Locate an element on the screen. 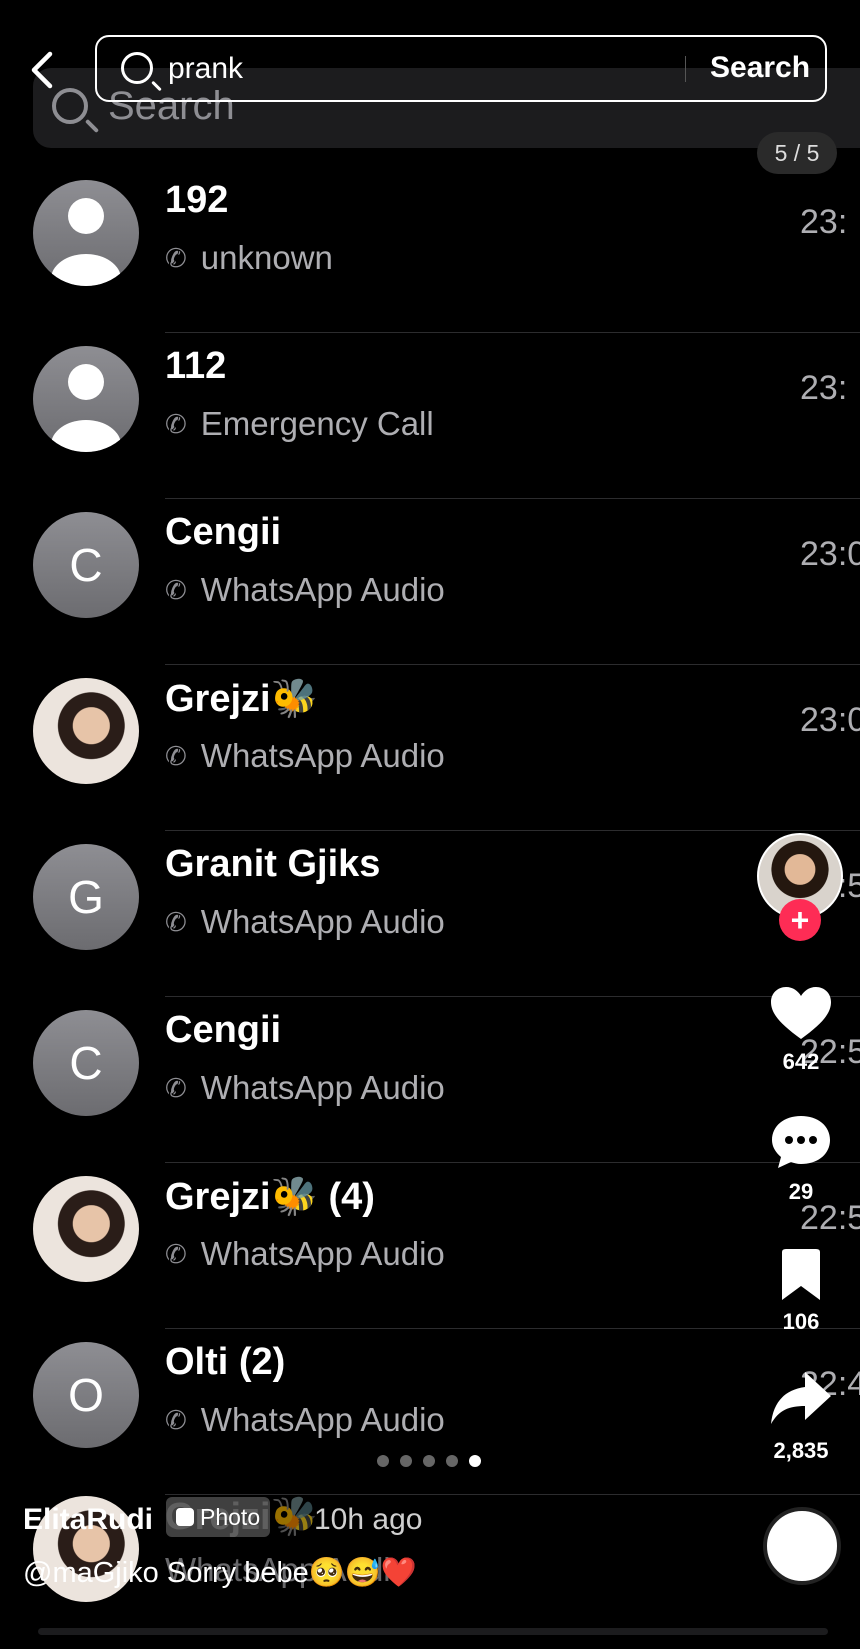  call-name: Grejzi🐝 (4) is located at coordinates (270, 1197).